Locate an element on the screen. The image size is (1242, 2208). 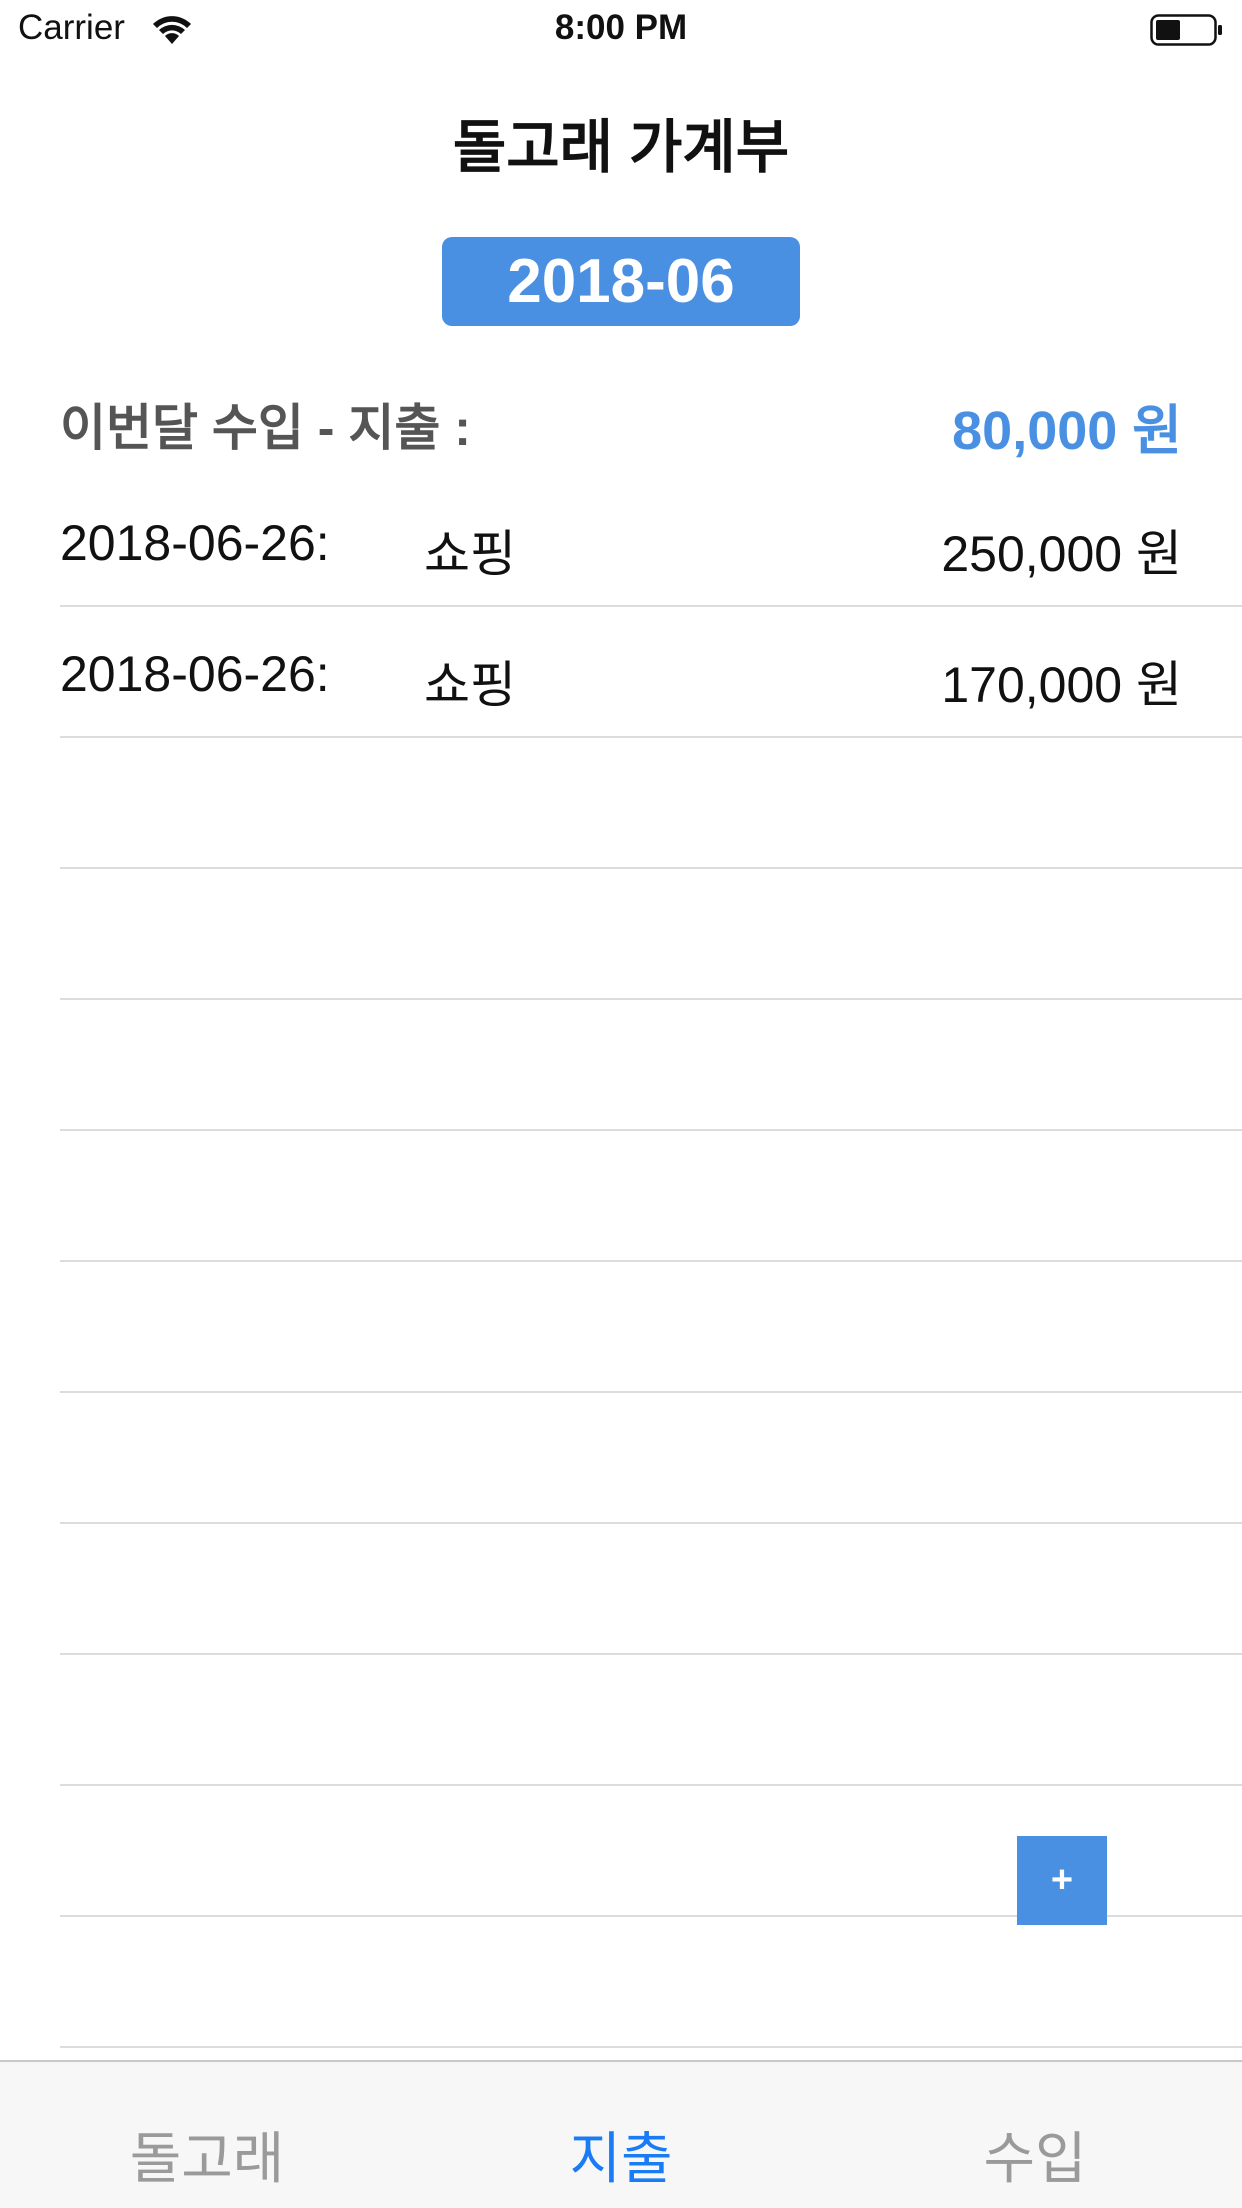
tab-bar: 돌고래 지출 수입 is located at coordinates (621, 2134).